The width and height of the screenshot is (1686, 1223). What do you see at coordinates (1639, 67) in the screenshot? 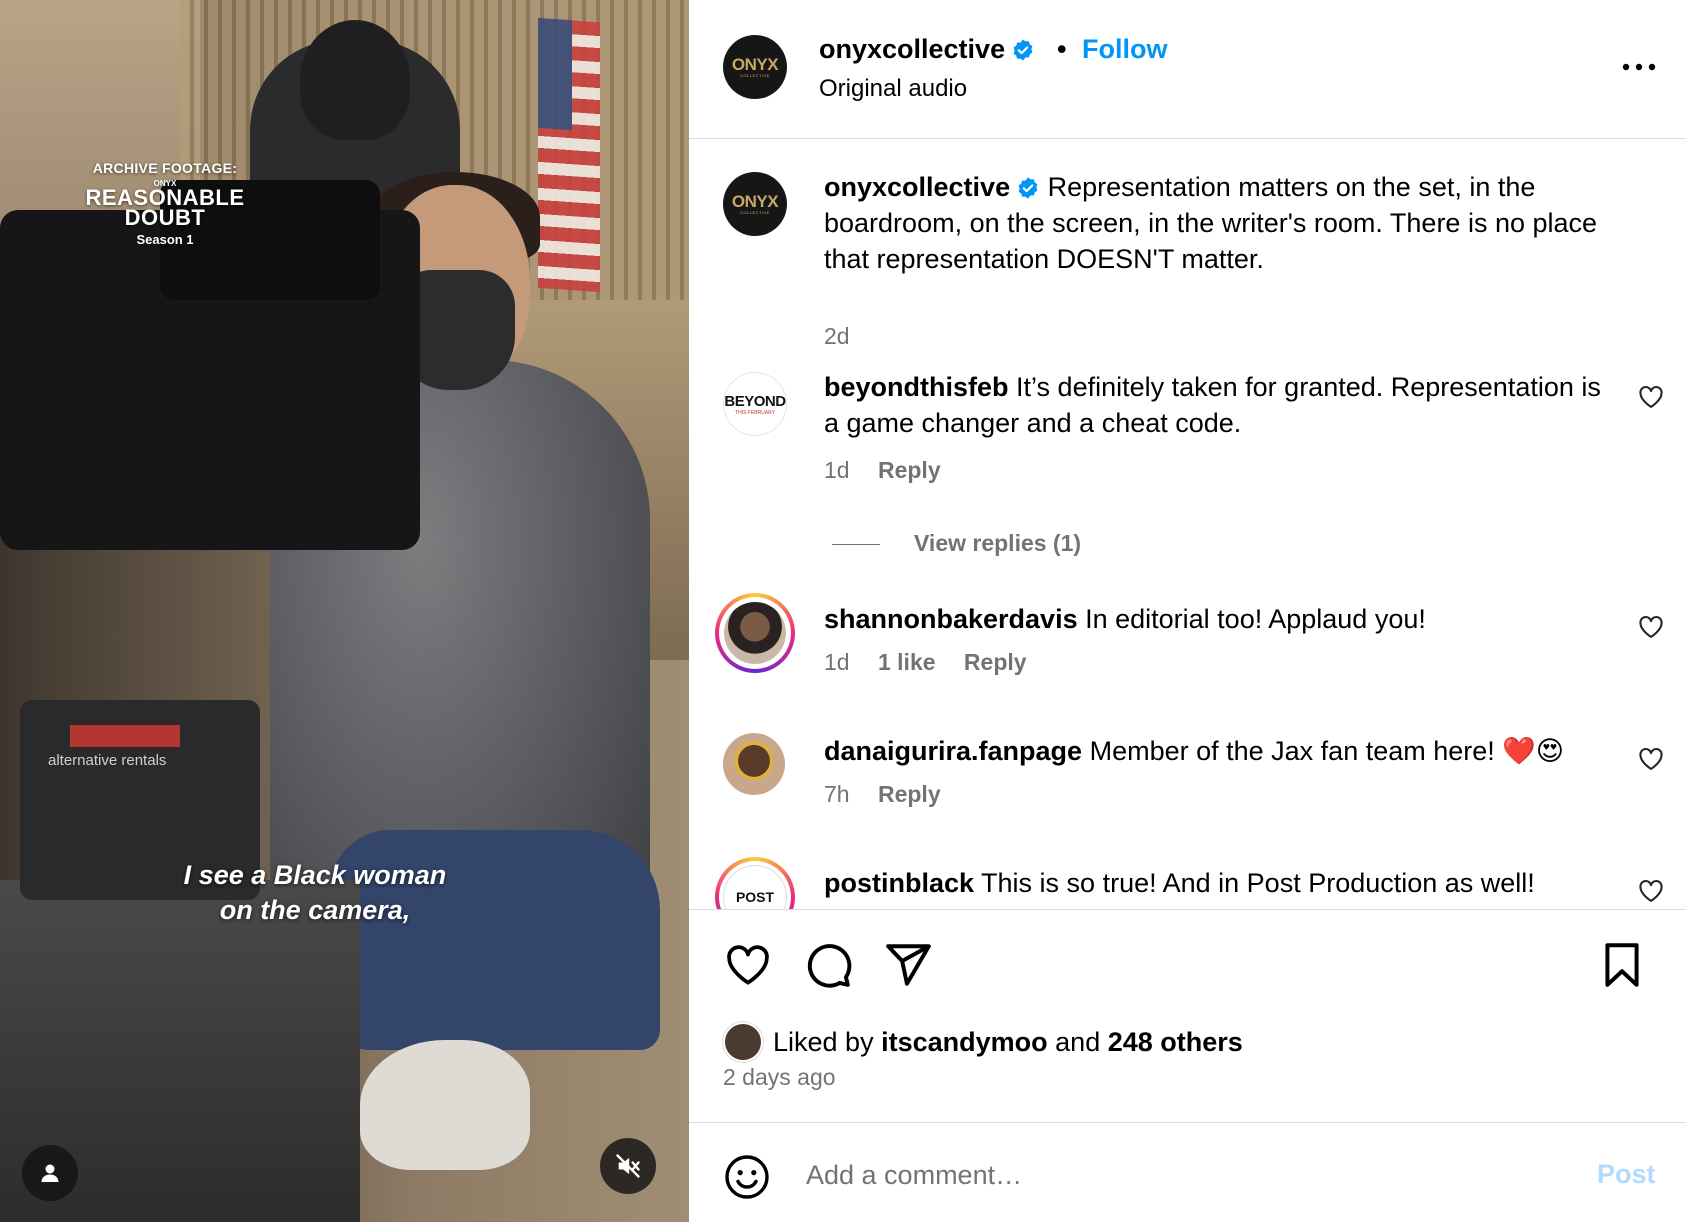
I see `more-options-icon` at bounding box center [1639, 67].